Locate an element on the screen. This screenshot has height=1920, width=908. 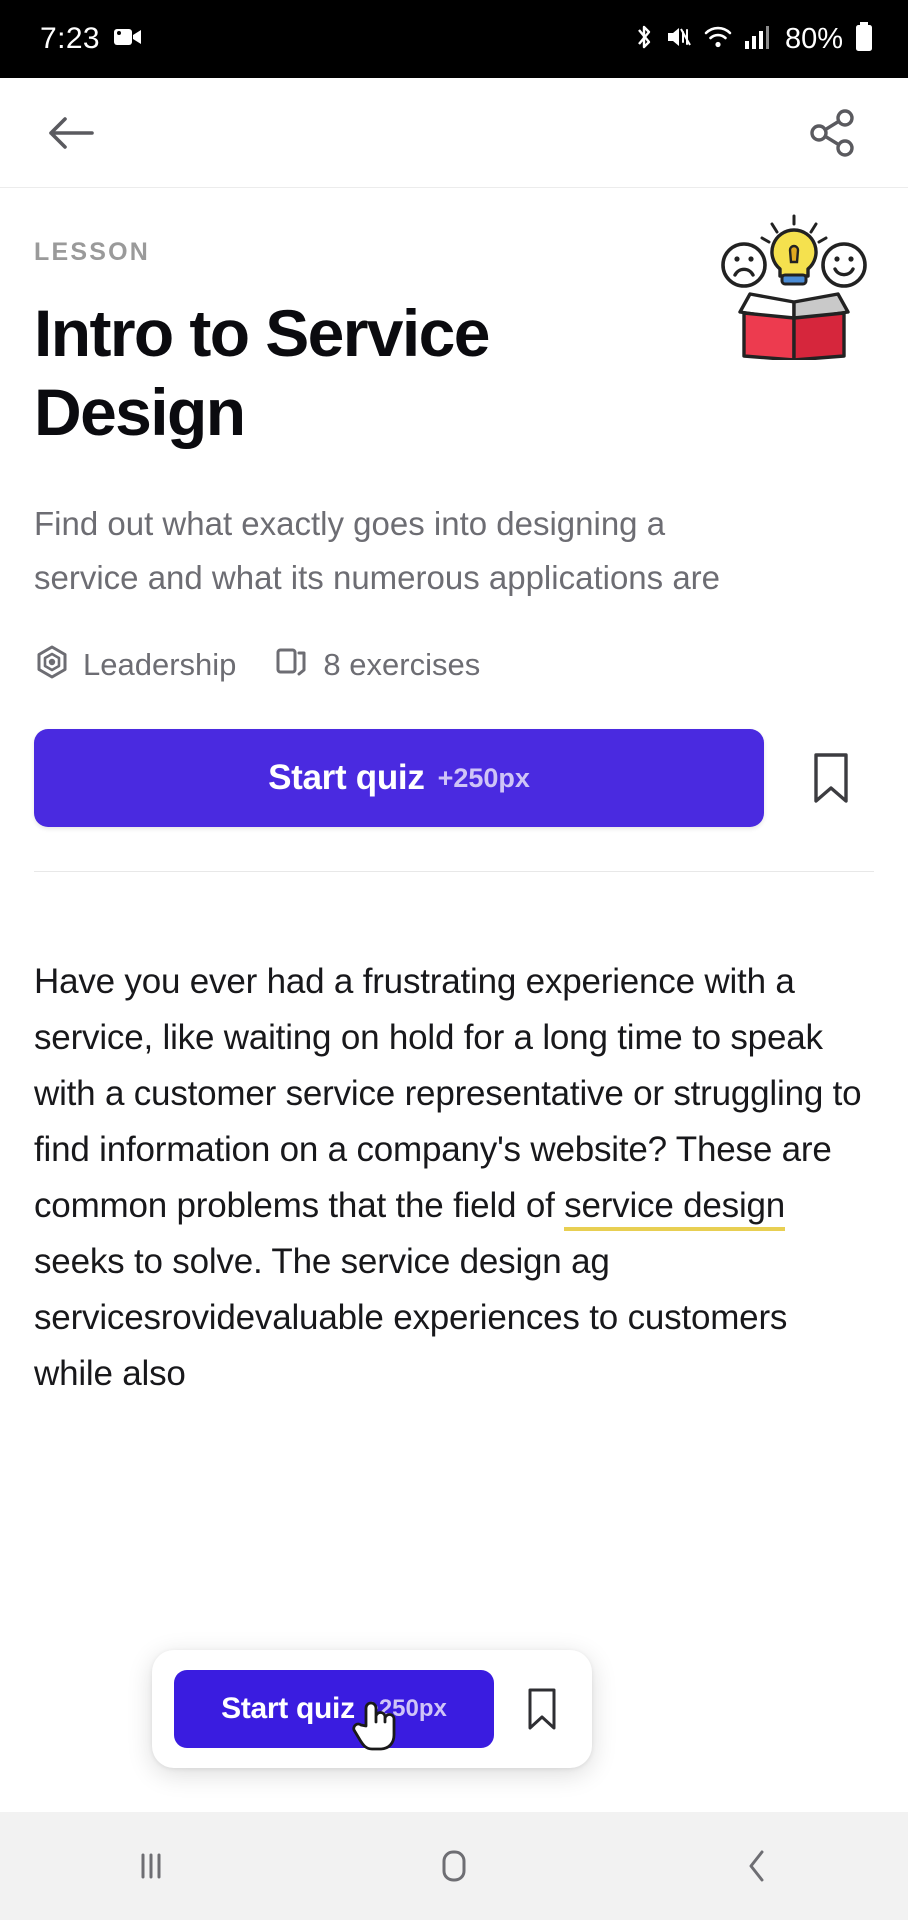
exercises-cards-icon is located at coordinates (292, 664).